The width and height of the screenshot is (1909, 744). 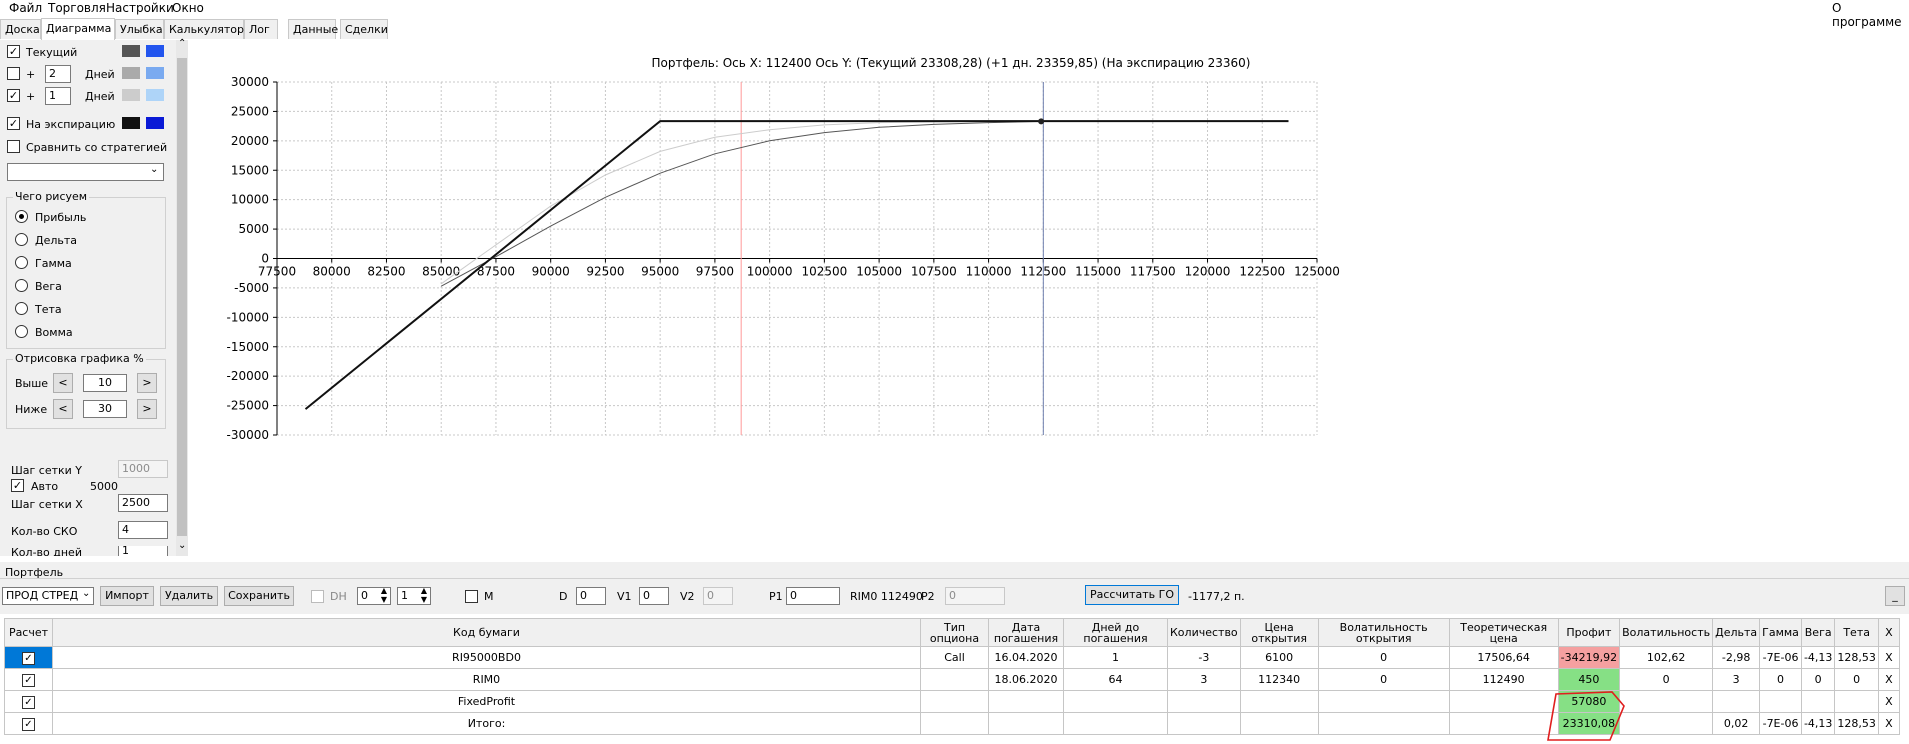 I want to click on plus2-days-checkbox, so click(x=13, y=73).